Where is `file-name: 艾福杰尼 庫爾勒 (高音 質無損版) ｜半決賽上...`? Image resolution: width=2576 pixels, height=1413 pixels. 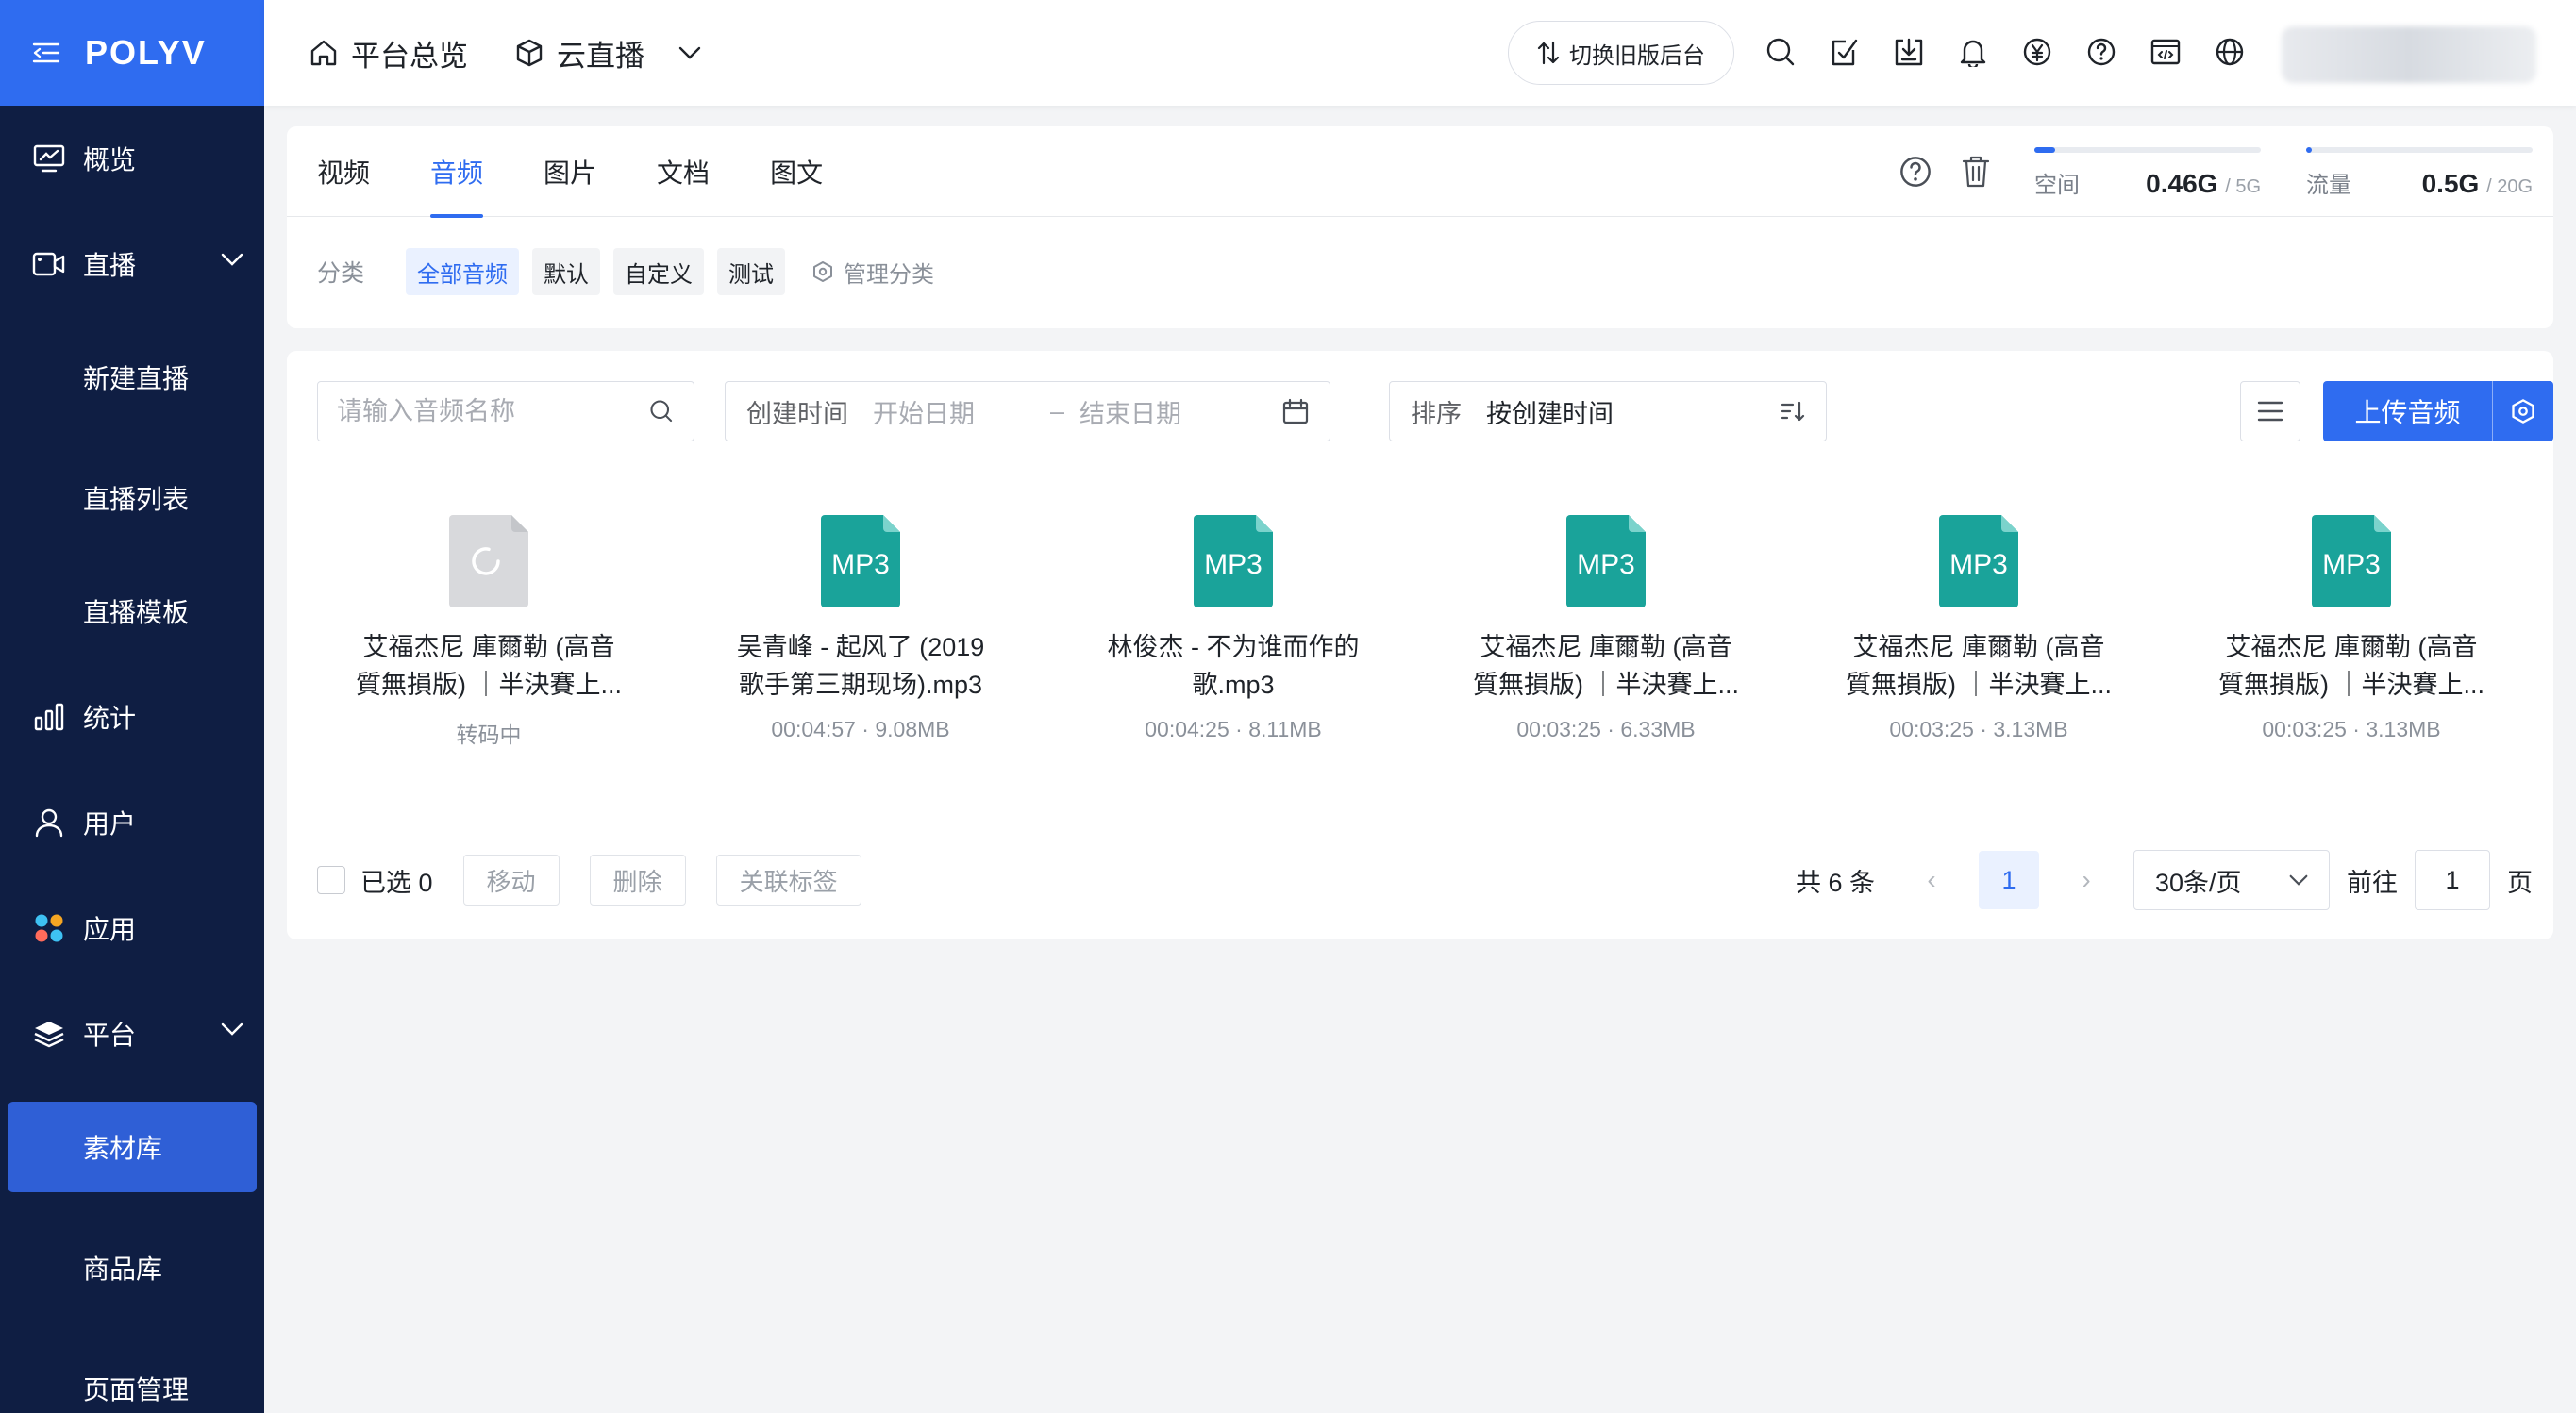
file-name: 艾福杰尼 庫爾勒 (高音 質無損版) ｜半決賽上... is located at coordinates (1606, 666).